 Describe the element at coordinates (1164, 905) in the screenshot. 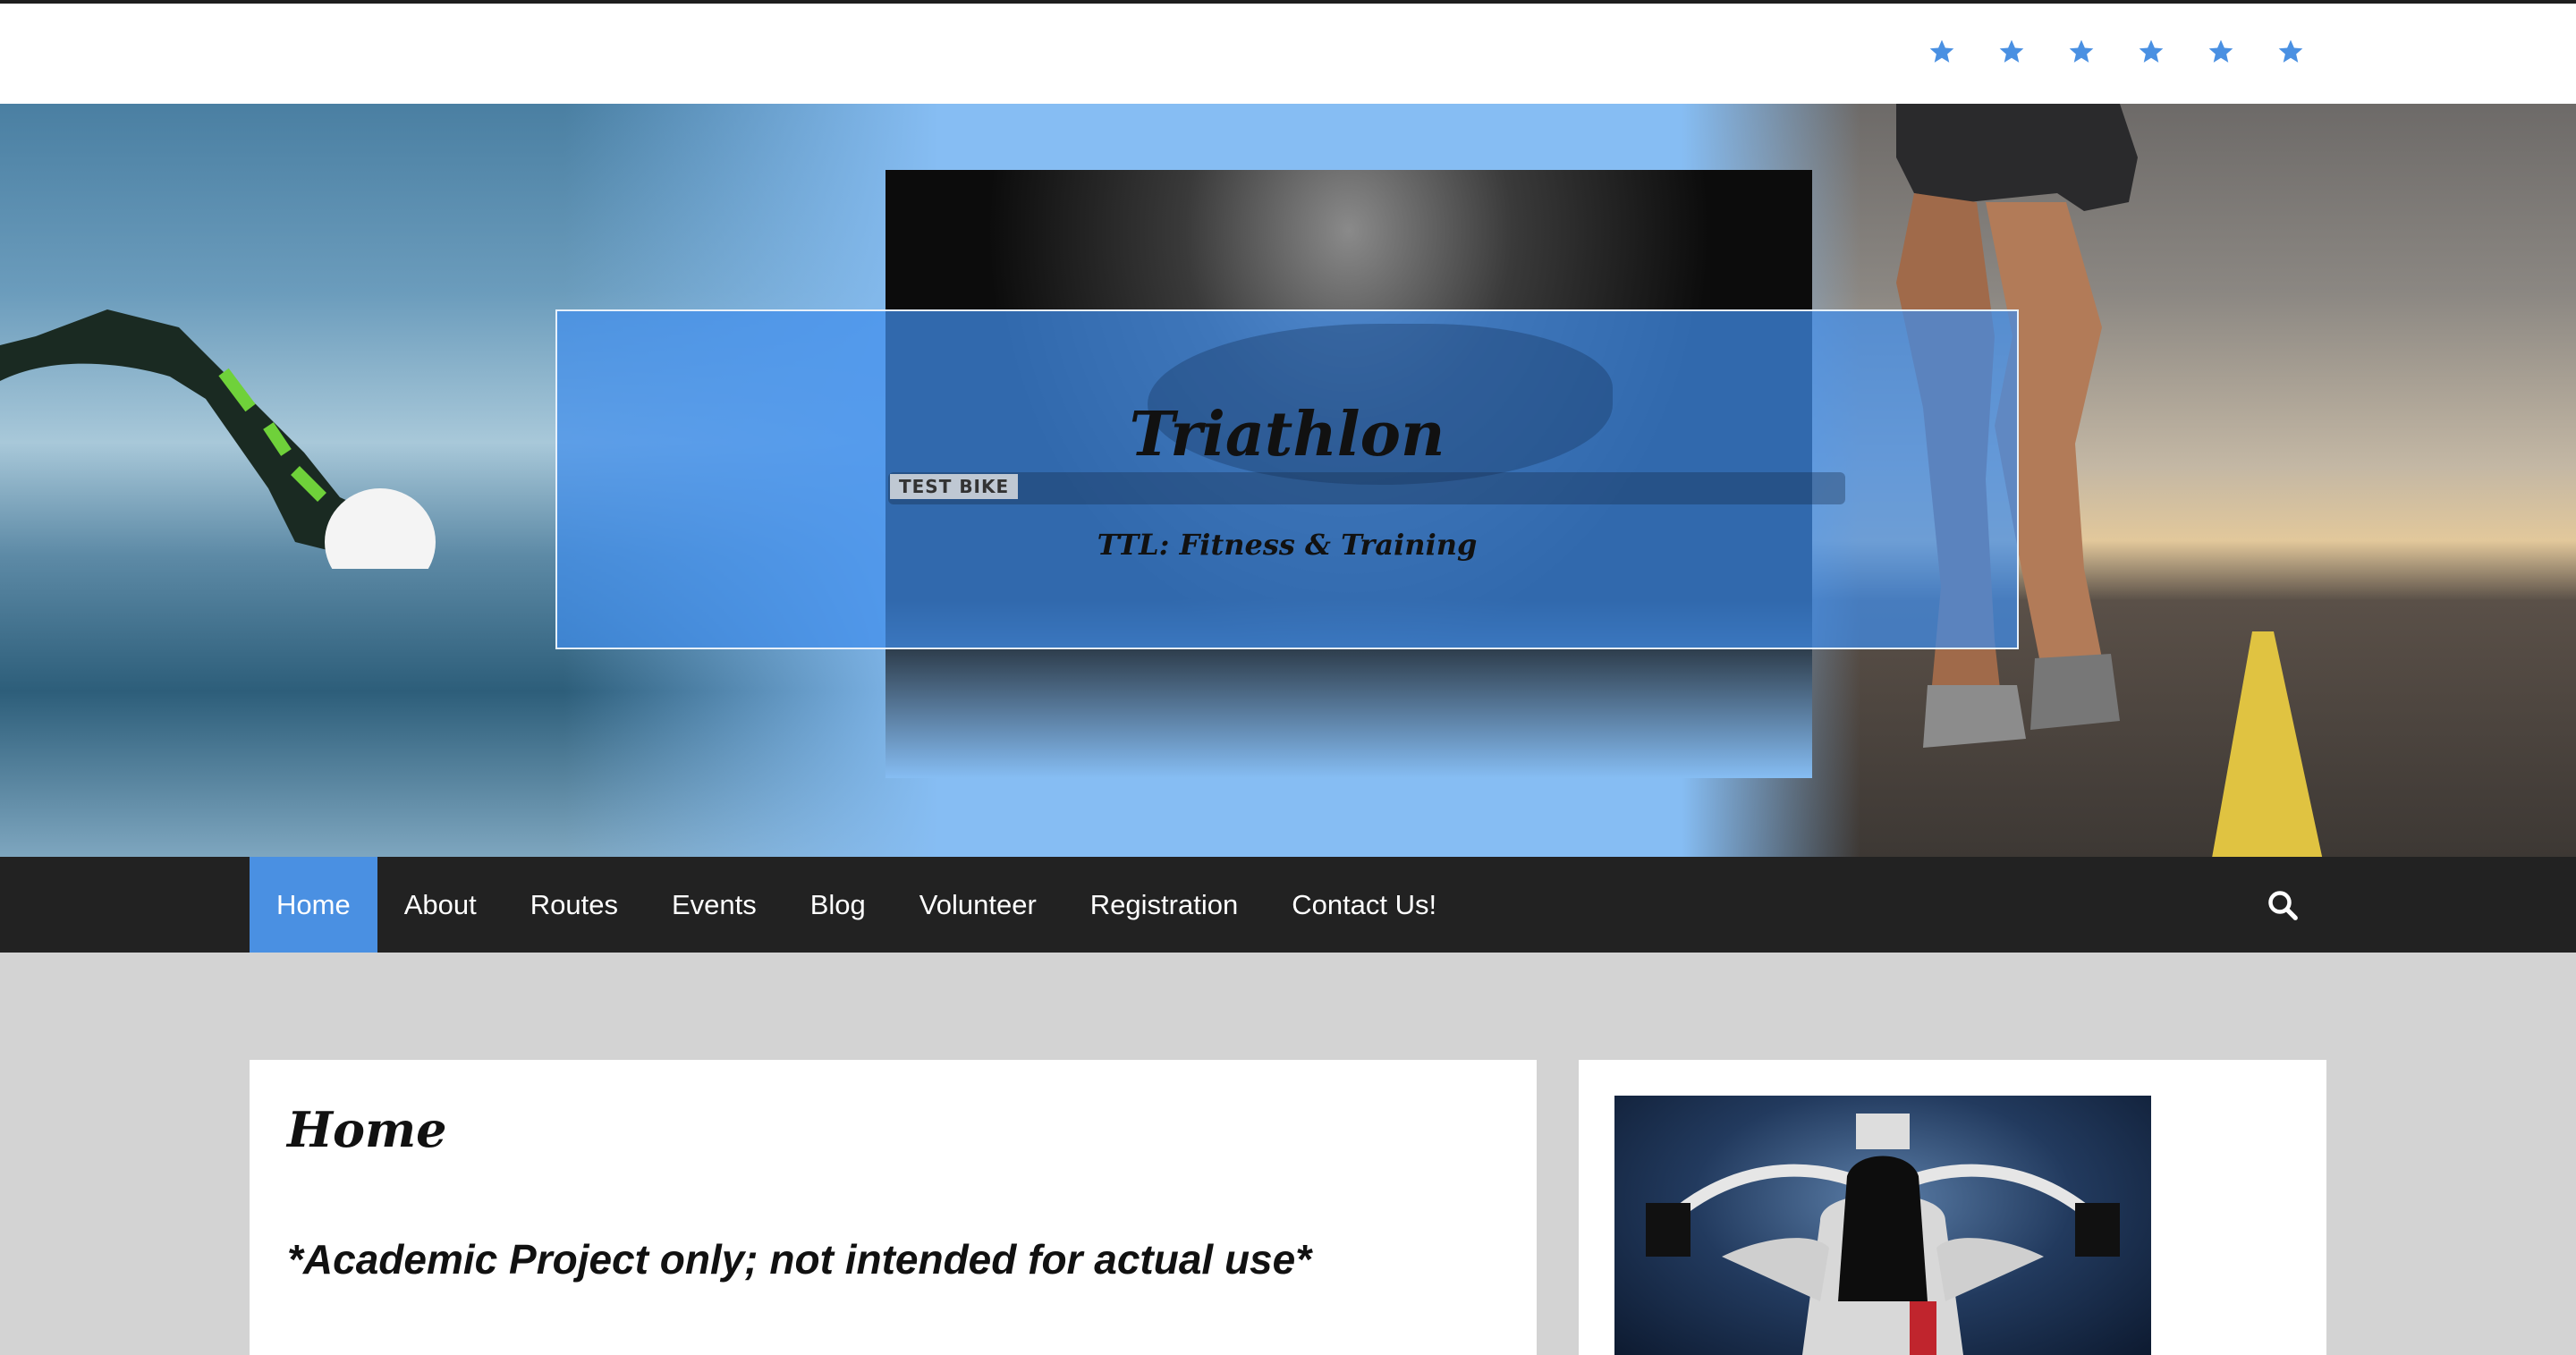

I see `nav-item-registration: Registration` at that location.